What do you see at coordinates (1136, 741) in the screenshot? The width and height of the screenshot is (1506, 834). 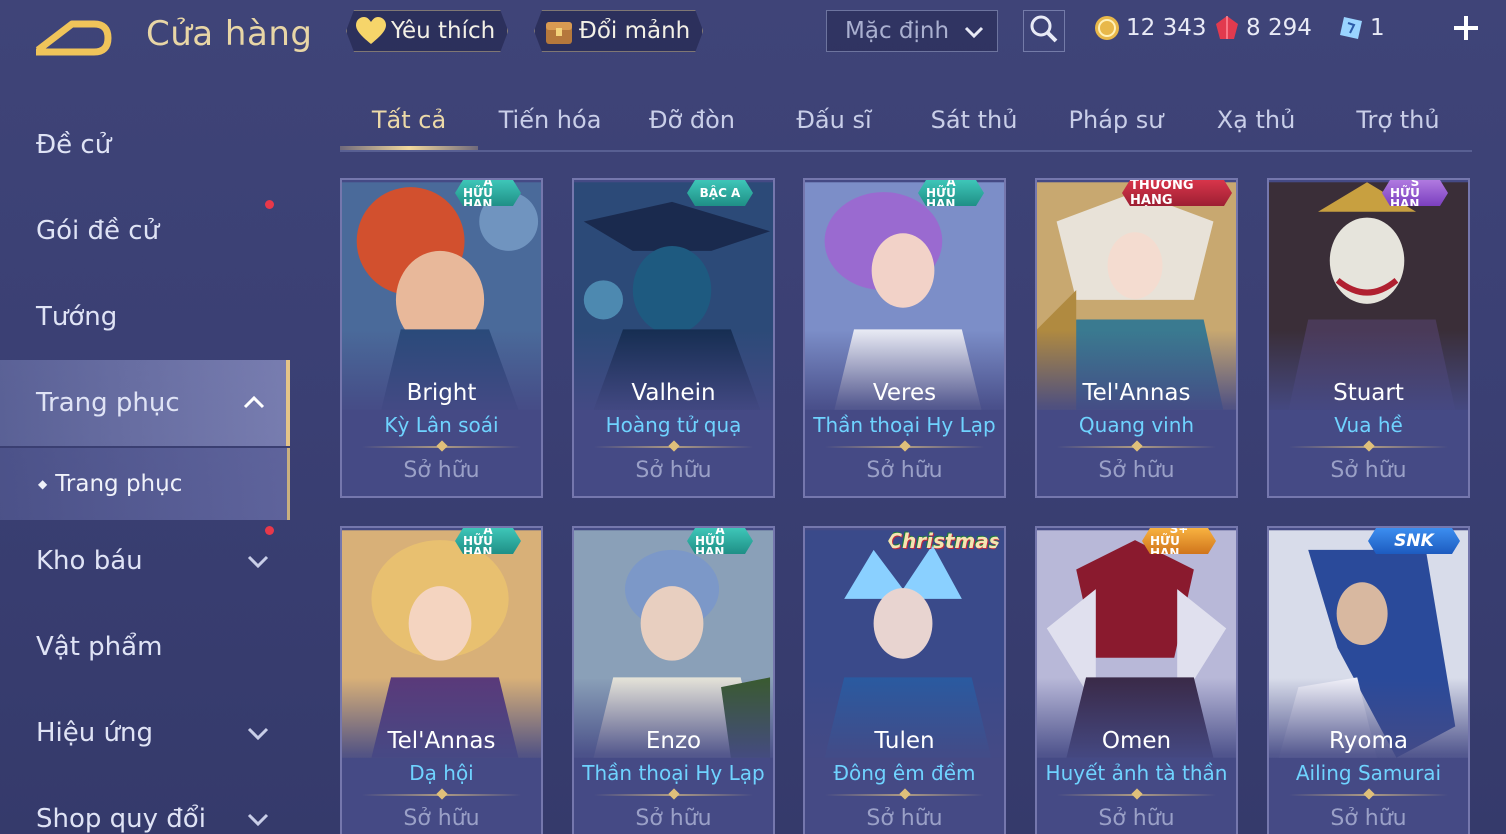 I see `hero-name: Omen` at bounding box center [1136, 741].